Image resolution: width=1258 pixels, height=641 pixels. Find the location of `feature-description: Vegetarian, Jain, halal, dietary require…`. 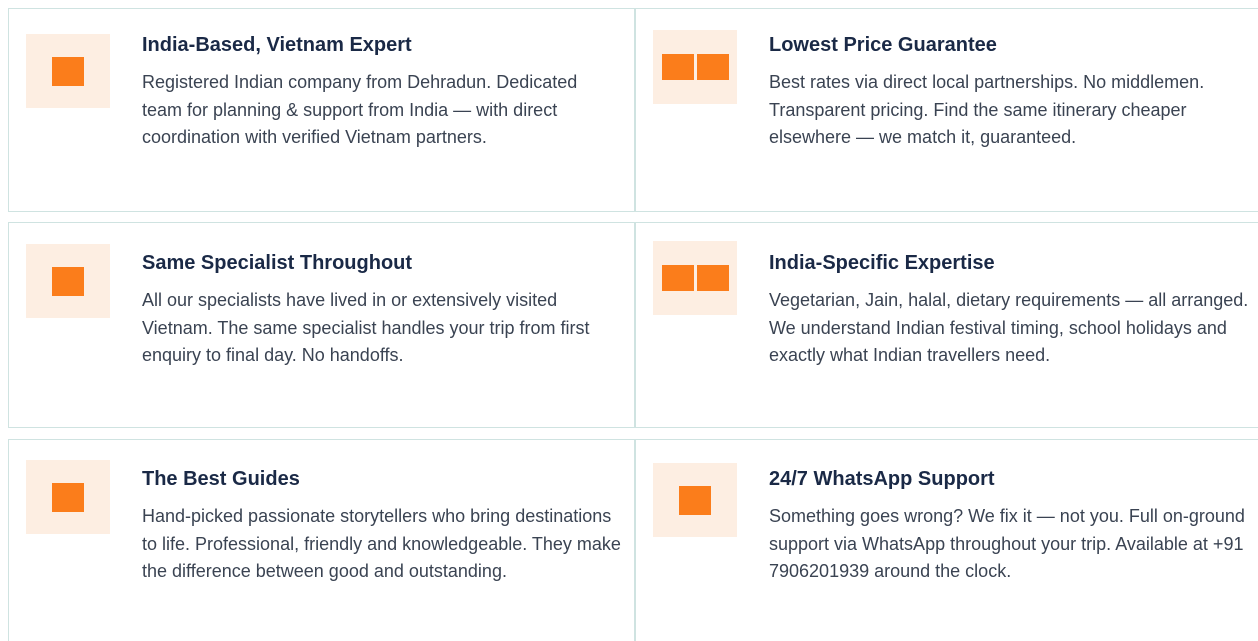

feature-description: Vegetarian, Jain, halal, dietary require… is located at coordinates (1009, 327).